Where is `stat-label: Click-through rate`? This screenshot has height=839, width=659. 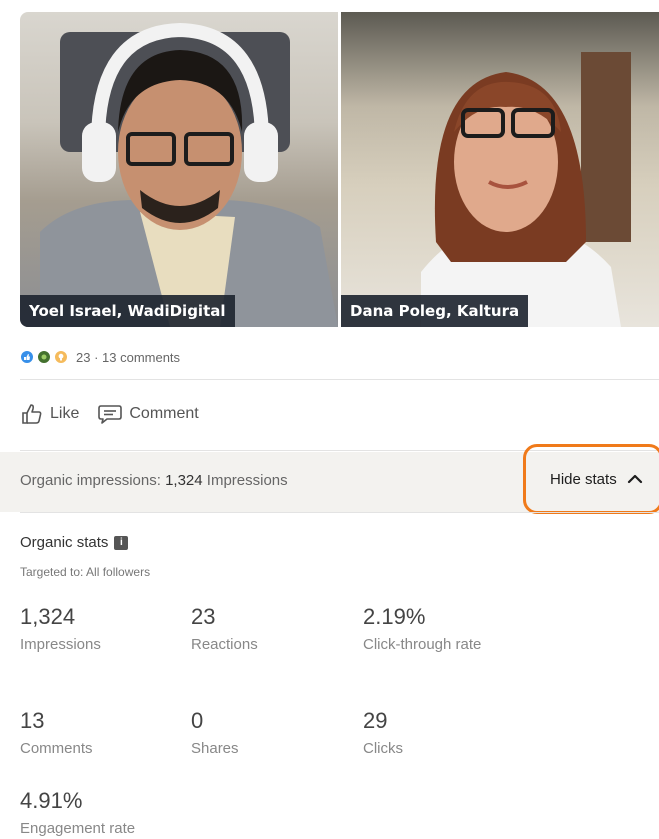 stat-label: Click-through rate is located at coordinates (422, 644).